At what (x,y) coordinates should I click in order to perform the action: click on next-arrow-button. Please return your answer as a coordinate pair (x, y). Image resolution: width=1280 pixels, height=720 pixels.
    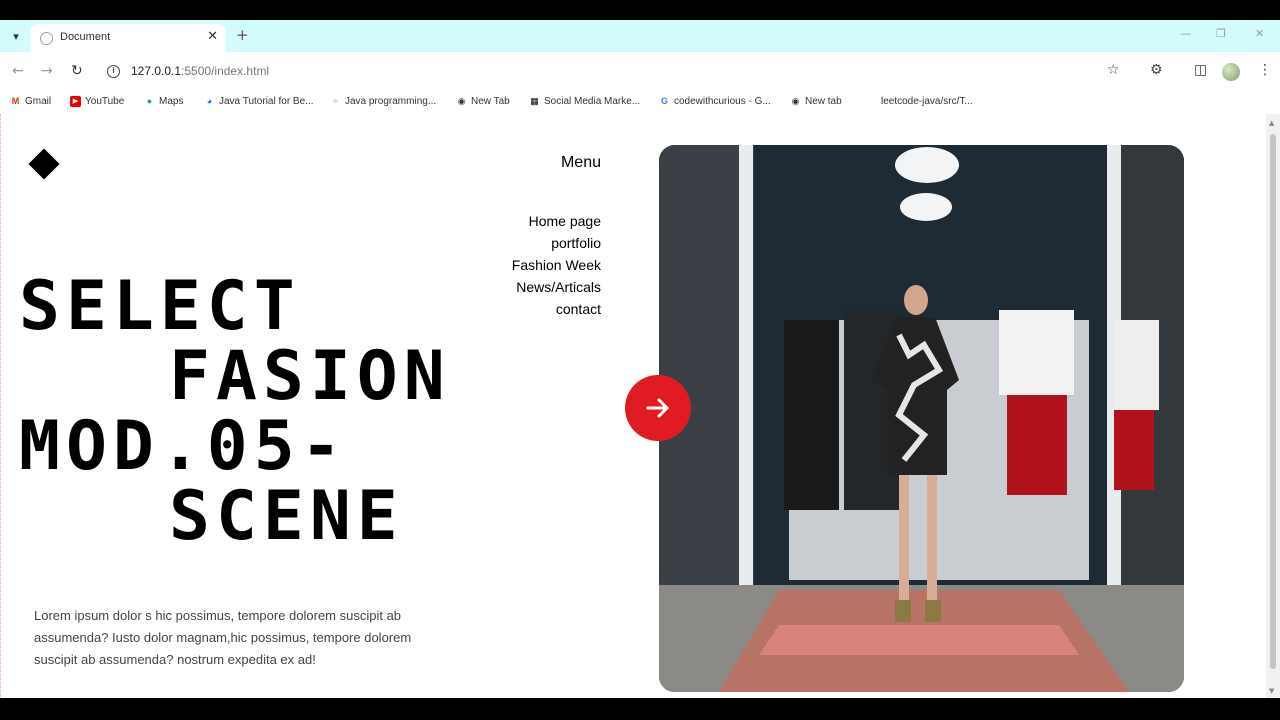
    Looking at the image, I should click on (658, 408).